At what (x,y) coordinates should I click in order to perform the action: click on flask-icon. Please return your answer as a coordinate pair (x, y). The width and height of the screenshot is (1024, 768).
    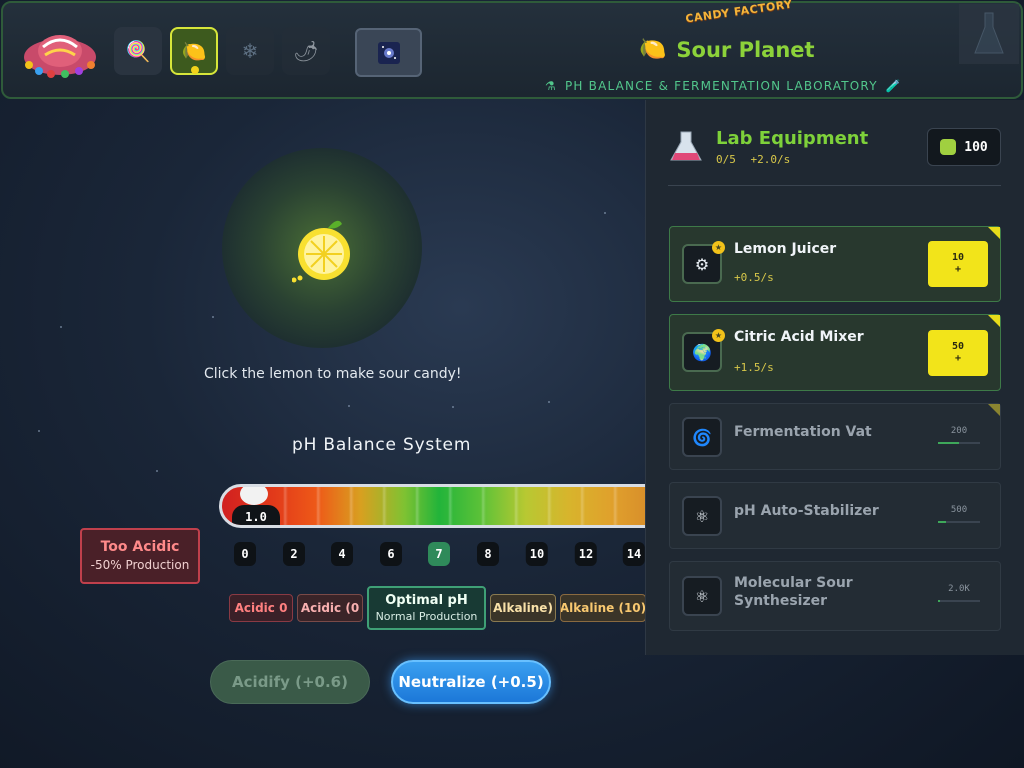
    Looking at the image, I should click on (686, 146).